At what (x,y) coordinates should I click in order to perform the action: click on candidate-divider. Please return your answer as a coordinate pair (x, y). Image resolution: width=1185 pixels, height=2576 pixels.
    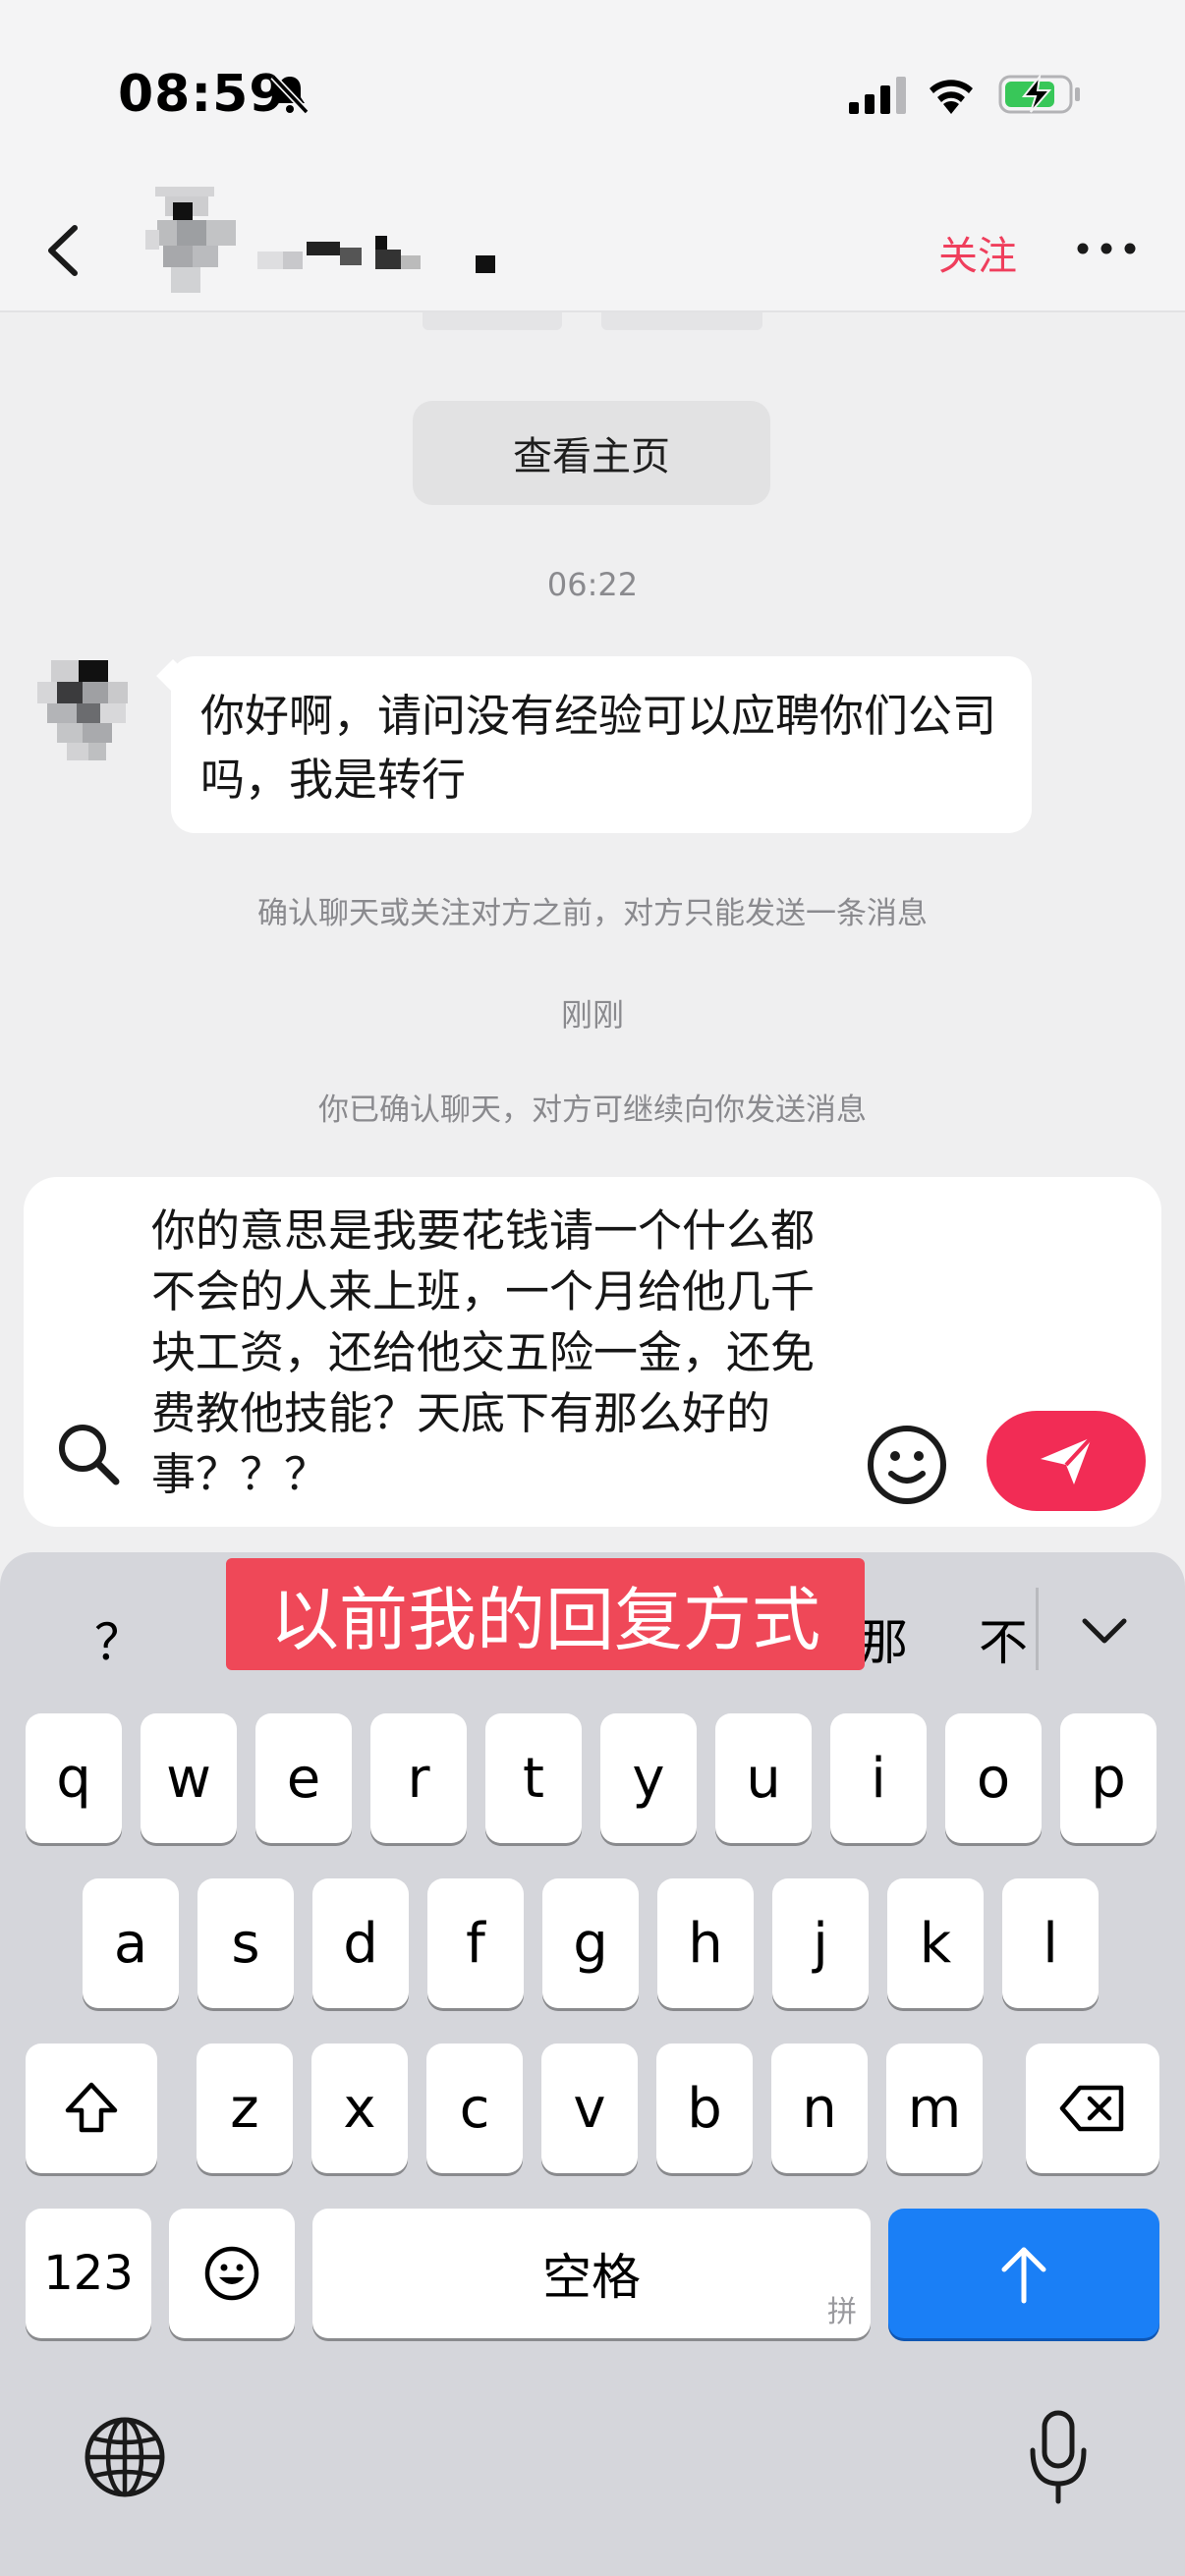
    Looking at the image, I should click on (1038, 1629).